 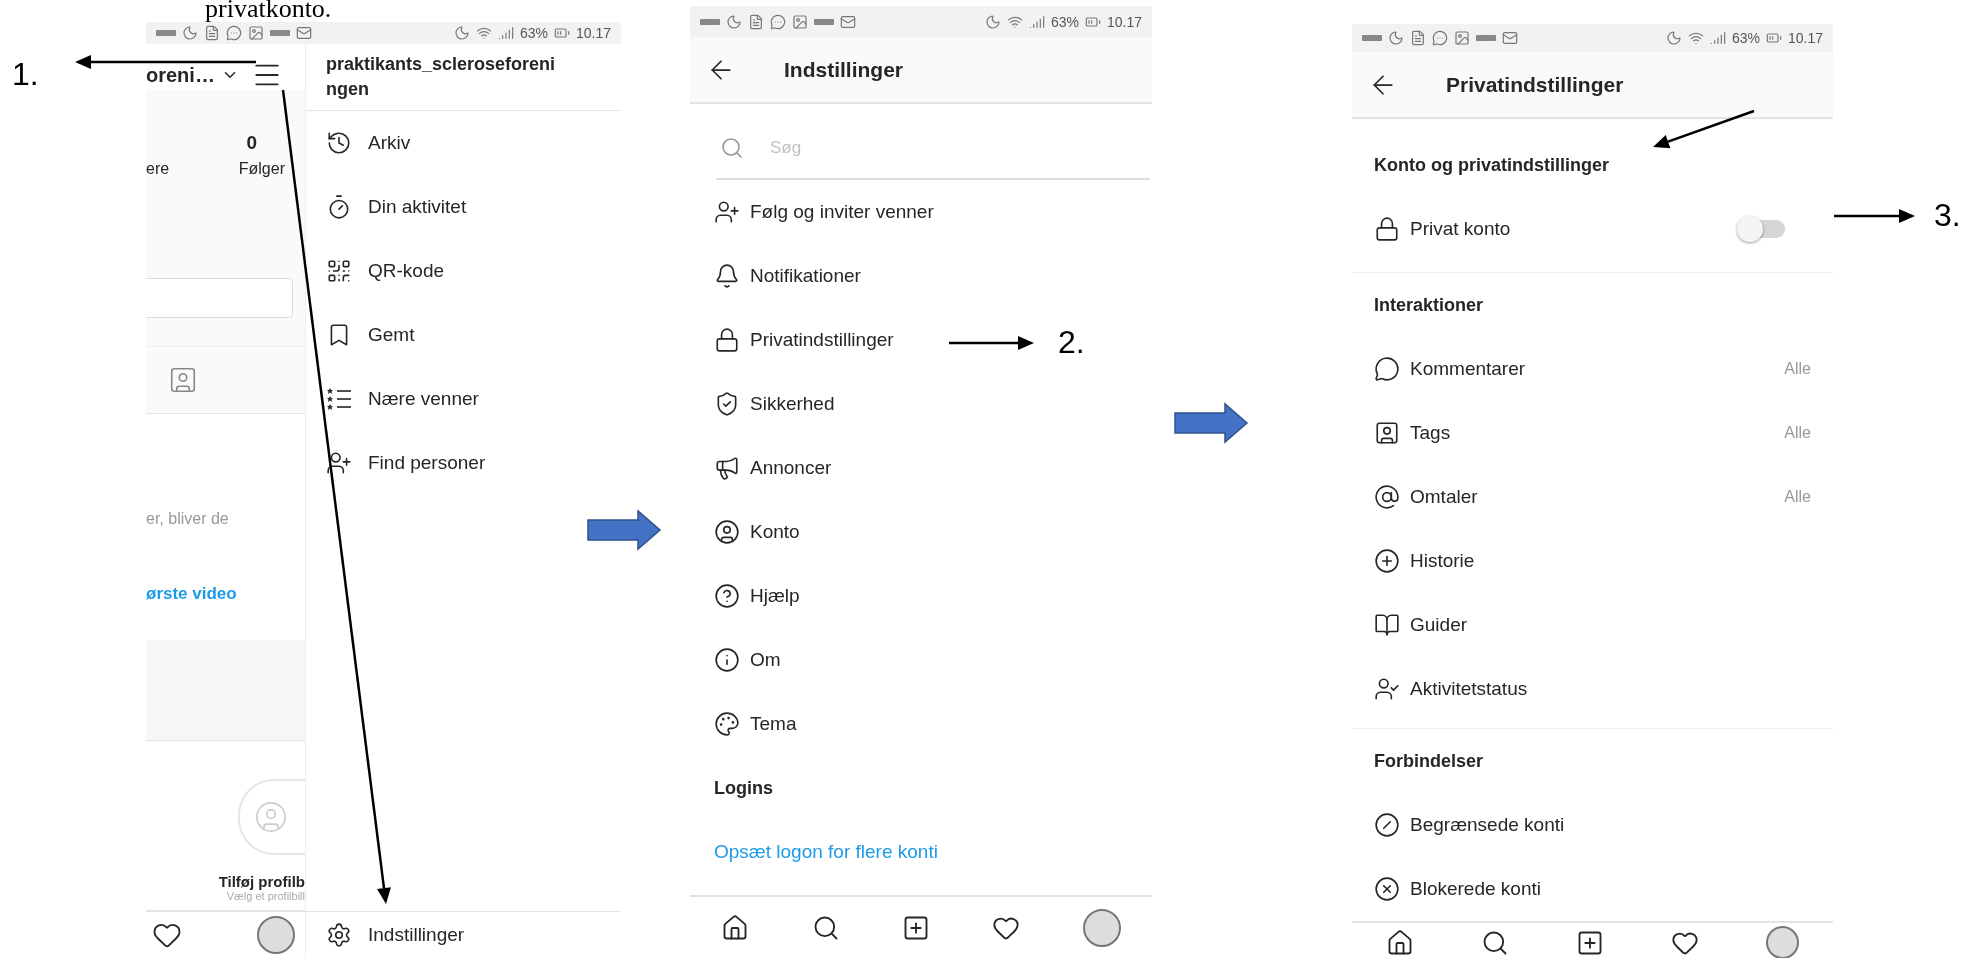 What do you see at coordinates (727, 724) in the screenshot?
I see `palette-icon` at bounding box center [727, 724].